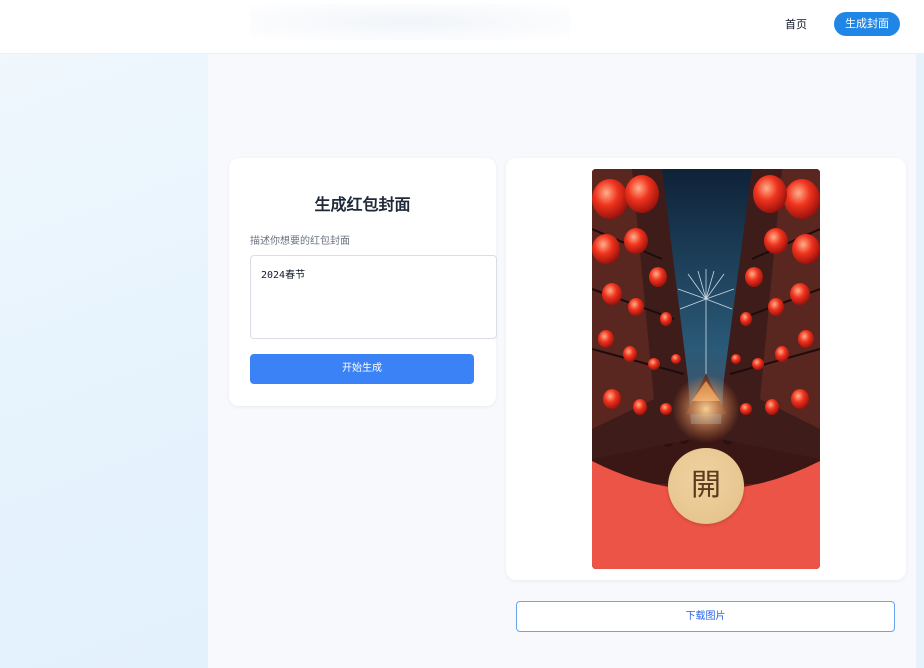  I want to click on form-title: 生成红包封面, so click(362, 204).